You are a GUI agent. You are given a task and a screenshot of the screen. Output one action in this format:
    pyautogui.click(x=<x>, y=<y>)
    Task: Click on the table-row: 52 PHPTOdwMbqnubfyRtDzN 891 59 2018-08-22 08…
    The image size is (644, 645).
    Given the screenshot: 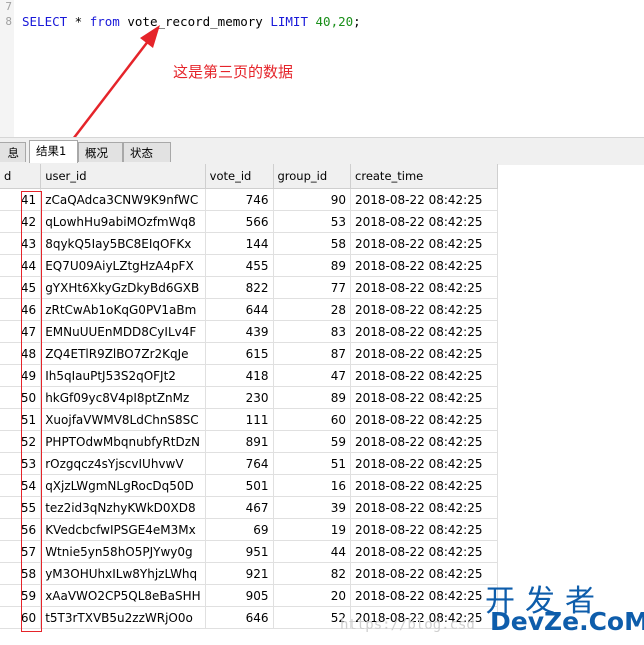 What is the action you would take?
    pyautogui.click(x=249, y=441)
    